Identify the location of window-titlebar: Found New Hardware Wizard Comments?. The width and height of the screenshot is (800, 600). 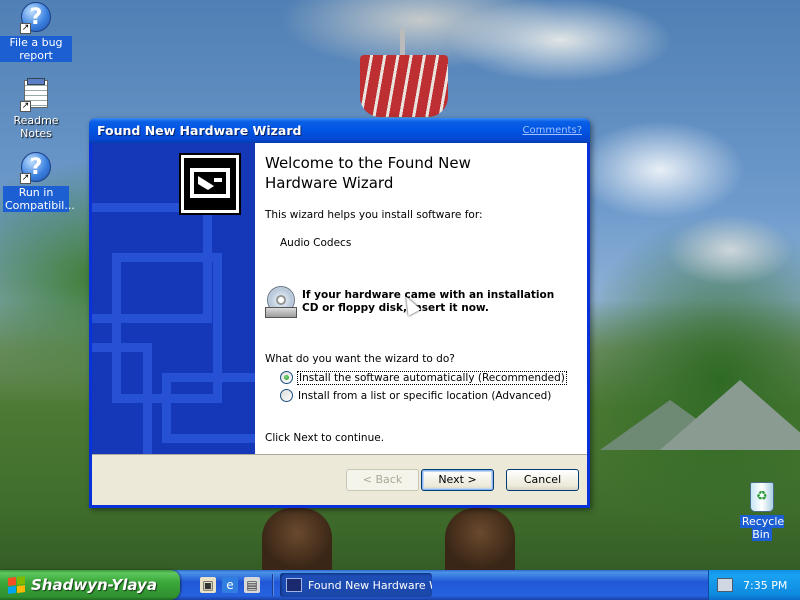
(339, 130).